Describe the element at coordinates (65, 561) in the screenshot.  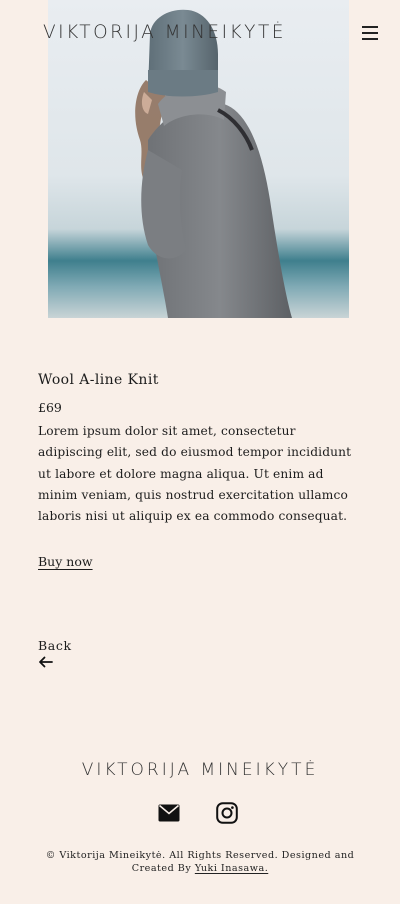
I see `buy-now-link: Buy now` at that location.